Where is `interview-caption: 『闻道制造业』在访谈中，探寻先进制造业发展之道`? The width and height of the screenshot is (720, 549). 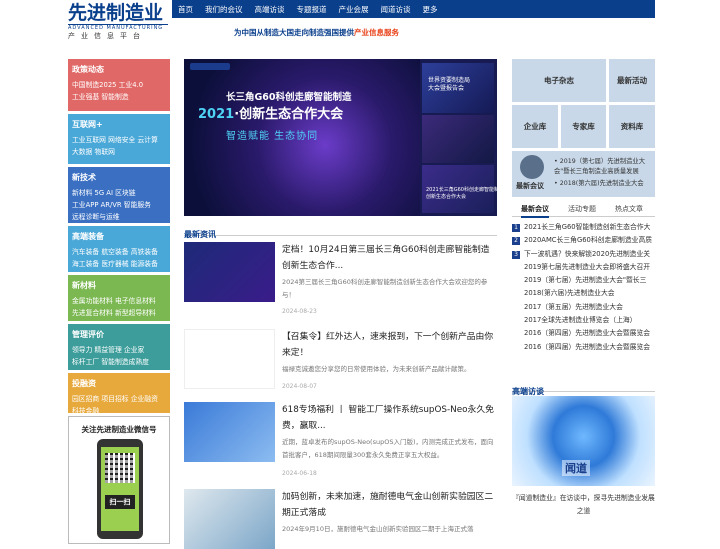
interview-caption: 『闻道制造业』在访谈中，探寻先进制造业发展之道 is located at coordinates (583, 505).